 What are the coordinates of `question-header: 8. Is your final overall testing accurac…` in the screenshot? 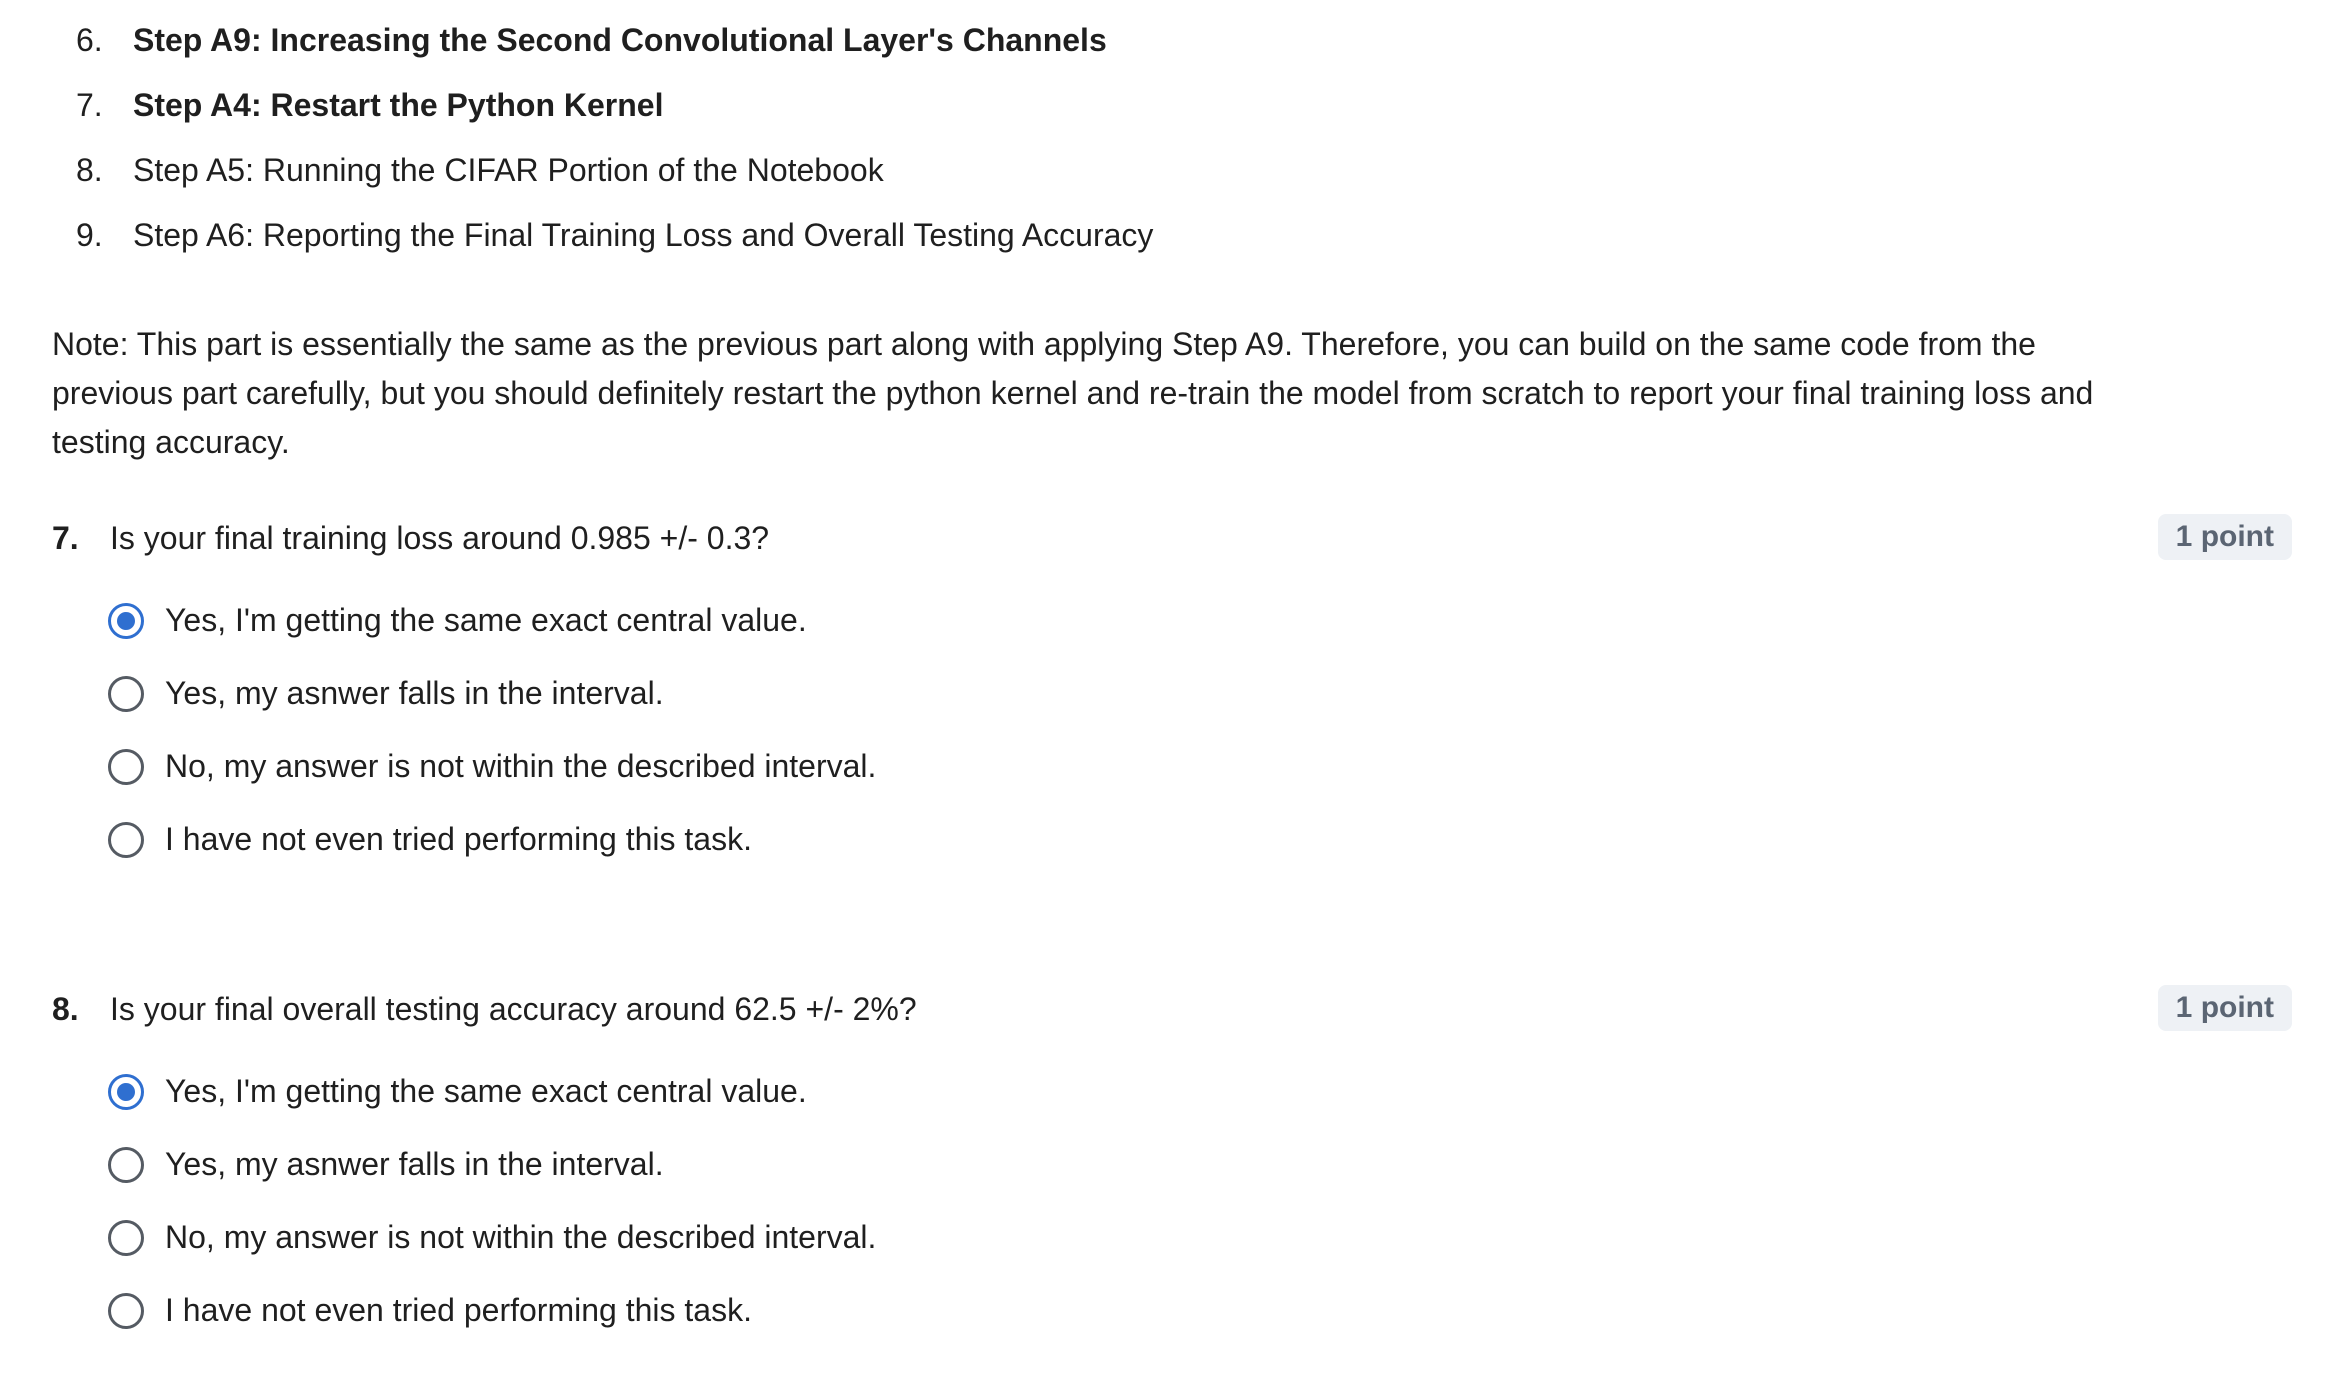 It's located at (1172, 1009).